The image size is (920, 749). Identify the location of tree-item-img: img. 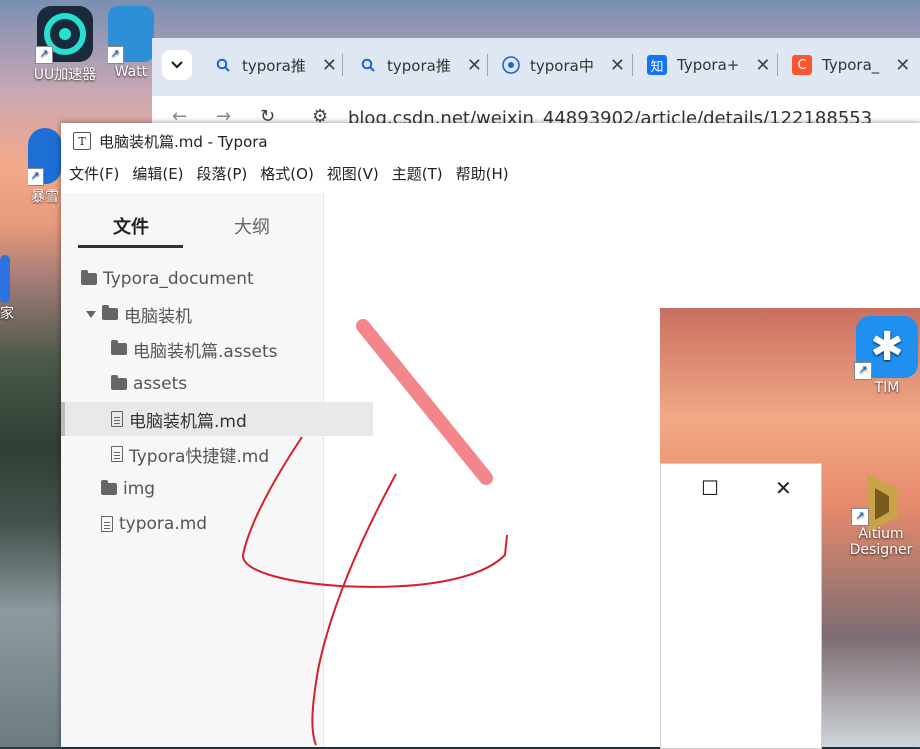
(212, 489).